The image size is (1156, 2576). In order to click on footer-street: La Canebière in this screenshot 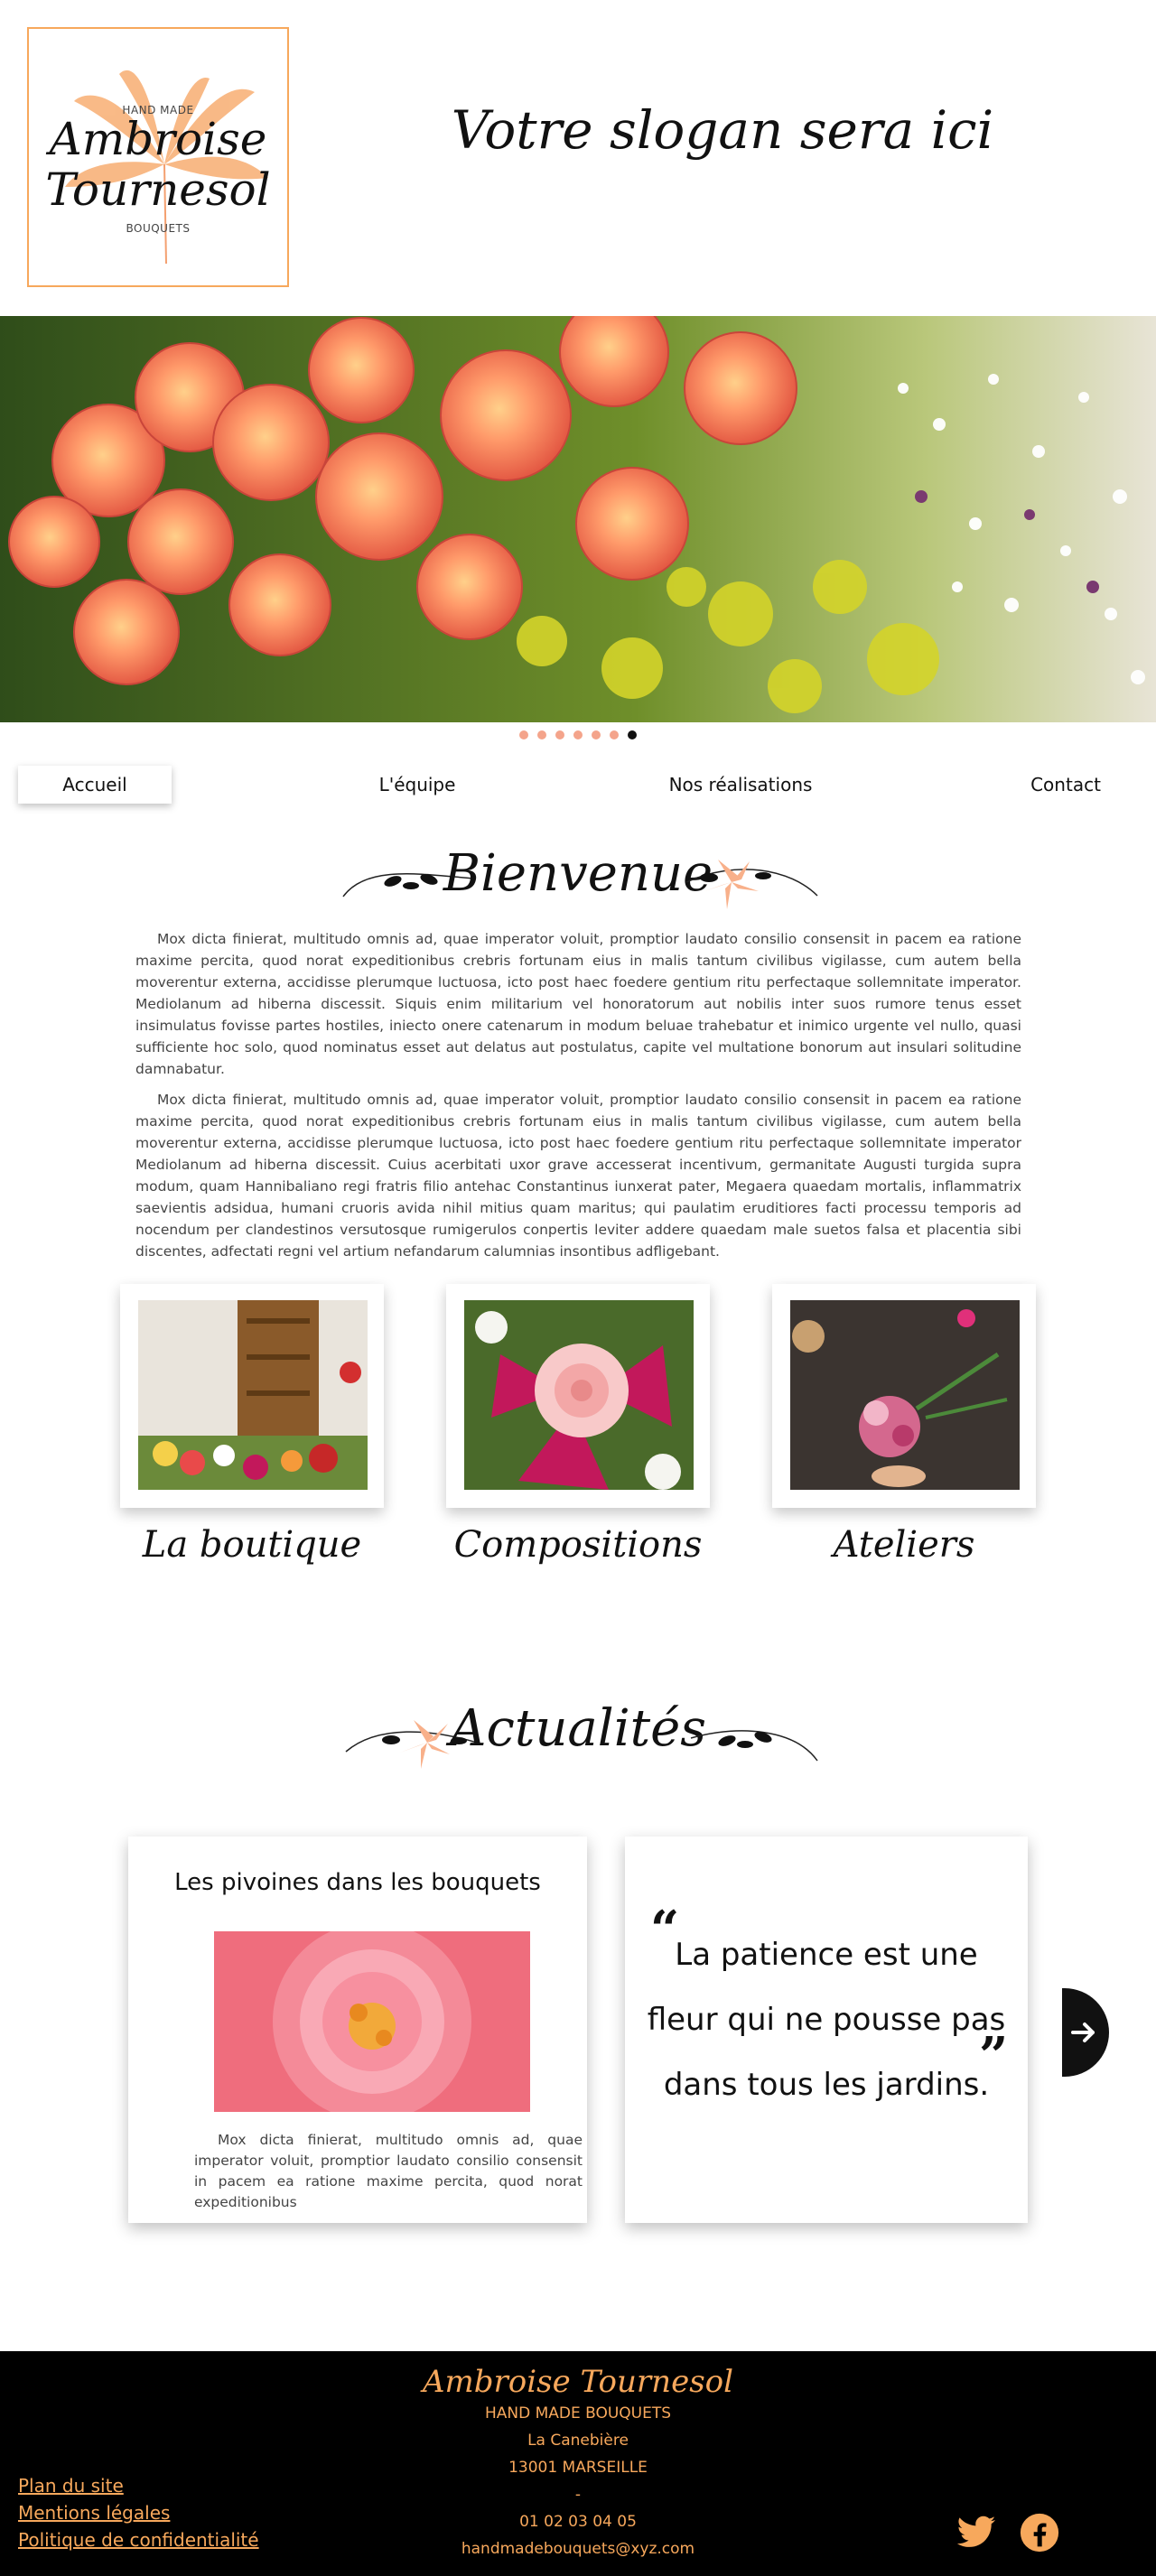, I will do `click(578, 2441)`.